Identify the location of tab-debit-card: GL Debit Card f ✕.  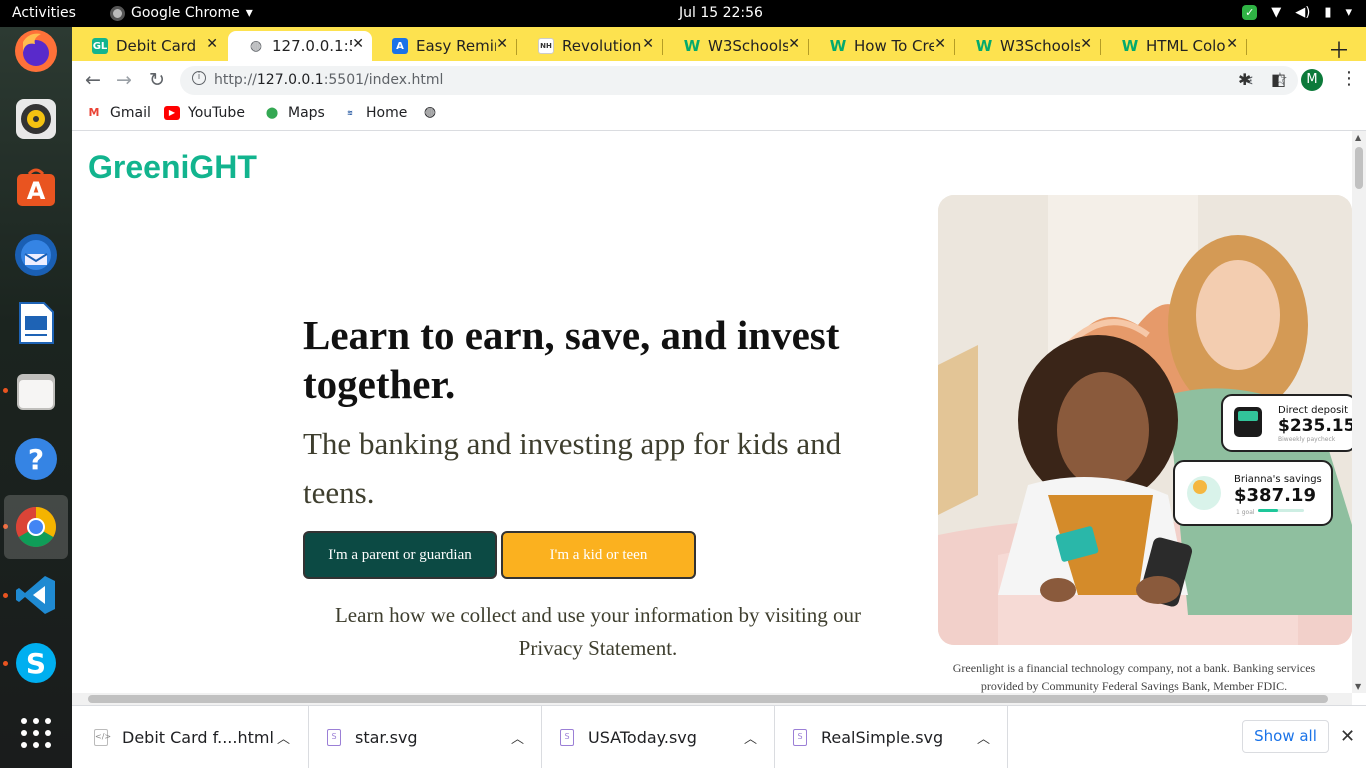
(149, 46).